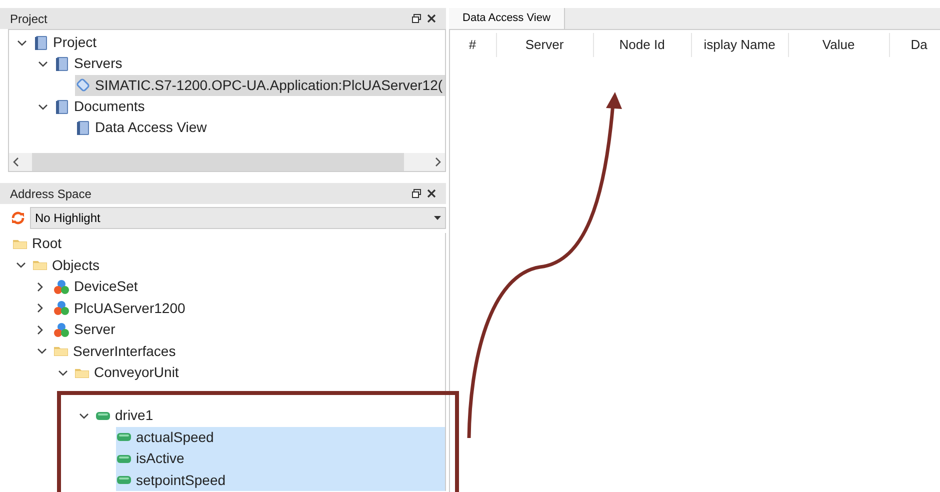 This screenshot has height=492, width=940. What do you see at coordinates (249, 64) in the screenshot?
I see `tree-item: Servers` at bounding box center [249, 64].